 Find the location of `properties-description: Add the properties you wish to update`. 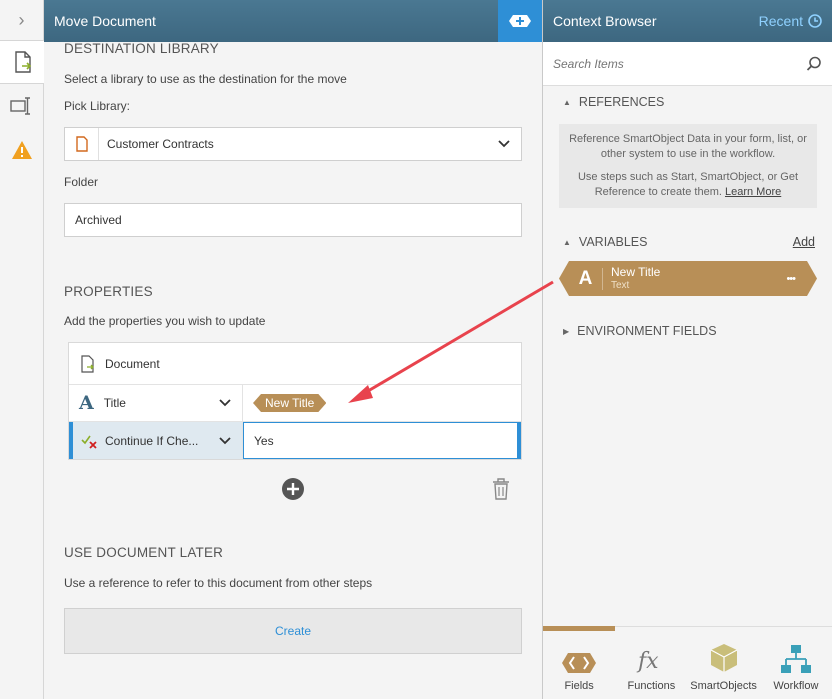

properties-description: Add the properties you wish to update is located at coordinates (165, 321).